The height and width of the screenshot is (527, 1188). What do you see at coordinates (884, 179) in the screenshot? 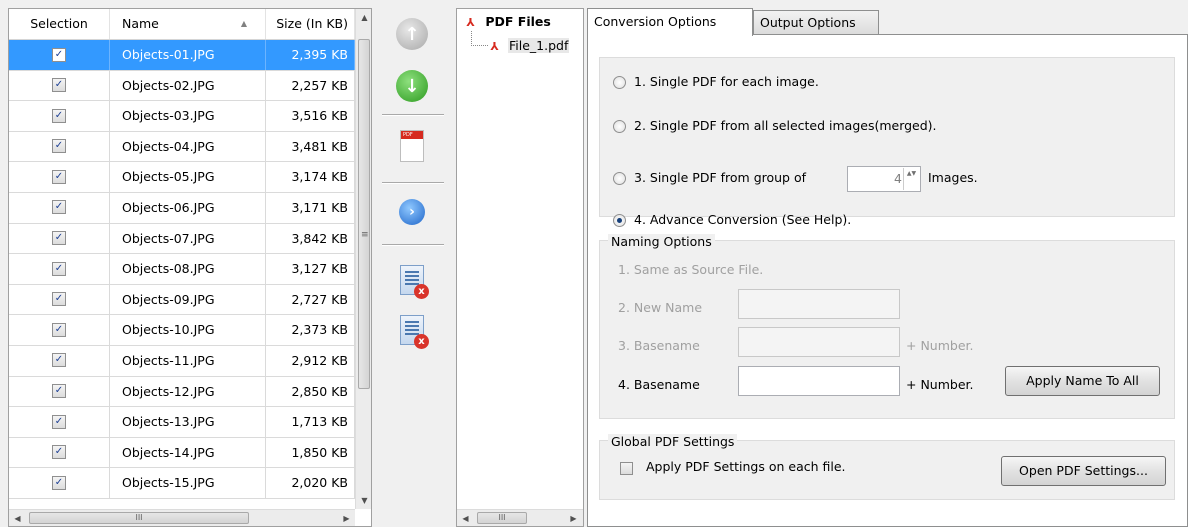
I see `group-size-stepper: 4 ▲▼` at bounding box center [884, 179].